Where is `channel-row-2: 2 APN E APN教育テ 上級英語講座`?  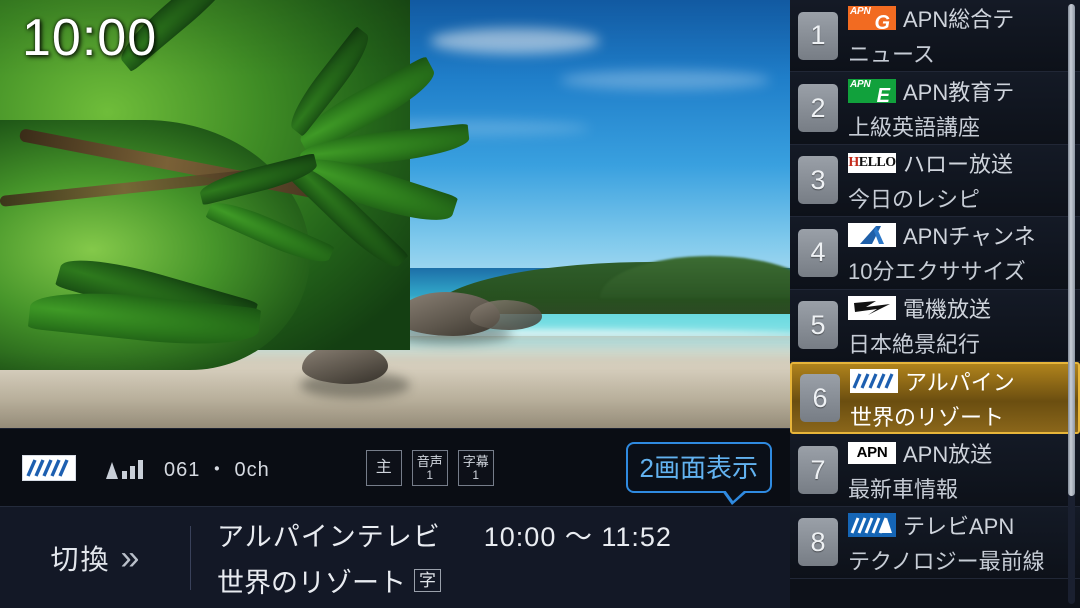 channel-row-2: 2 APN E APN教育テ 上級英語講座 is located at coordinates (935, 108).